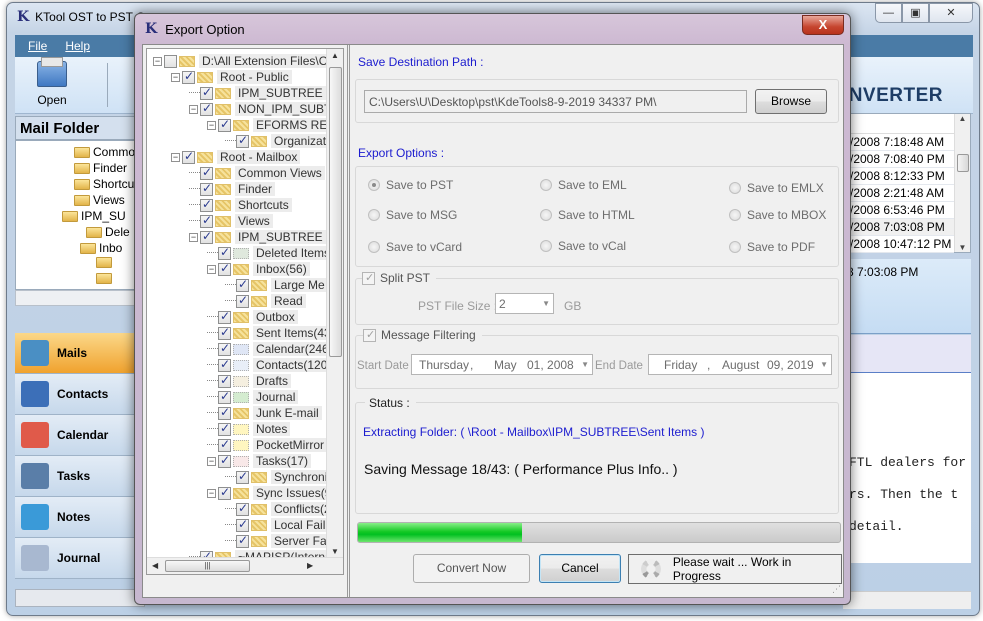  I want to click on message-row: /2008 7:18:48 AM, so click(899, 142).